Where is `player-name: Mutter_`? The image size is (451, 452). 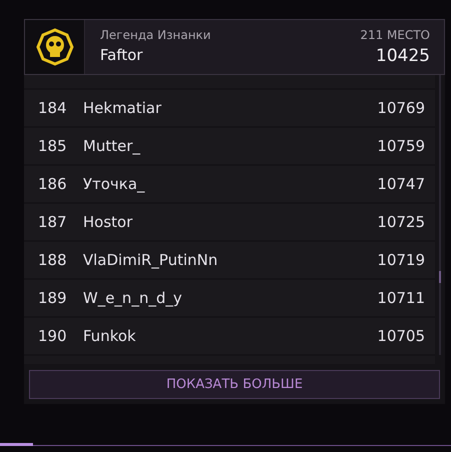 player-name: Mutter_ is located at coordinates (112, 146).